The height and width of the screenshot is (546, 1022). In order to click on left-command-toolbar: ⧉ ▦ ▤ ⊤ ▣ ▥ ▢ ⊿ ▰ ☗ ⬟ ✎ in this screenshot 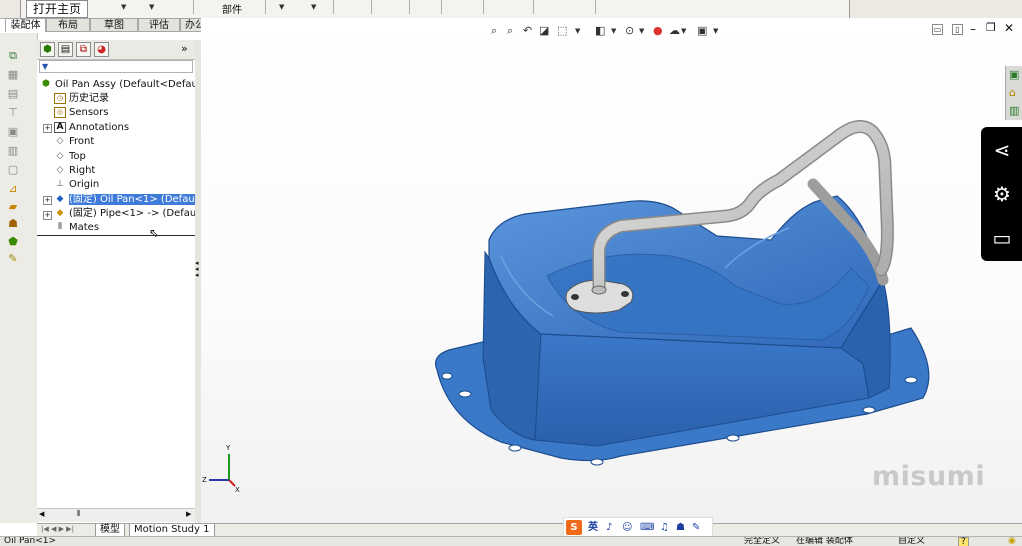, I will do `click(19, 278)`.